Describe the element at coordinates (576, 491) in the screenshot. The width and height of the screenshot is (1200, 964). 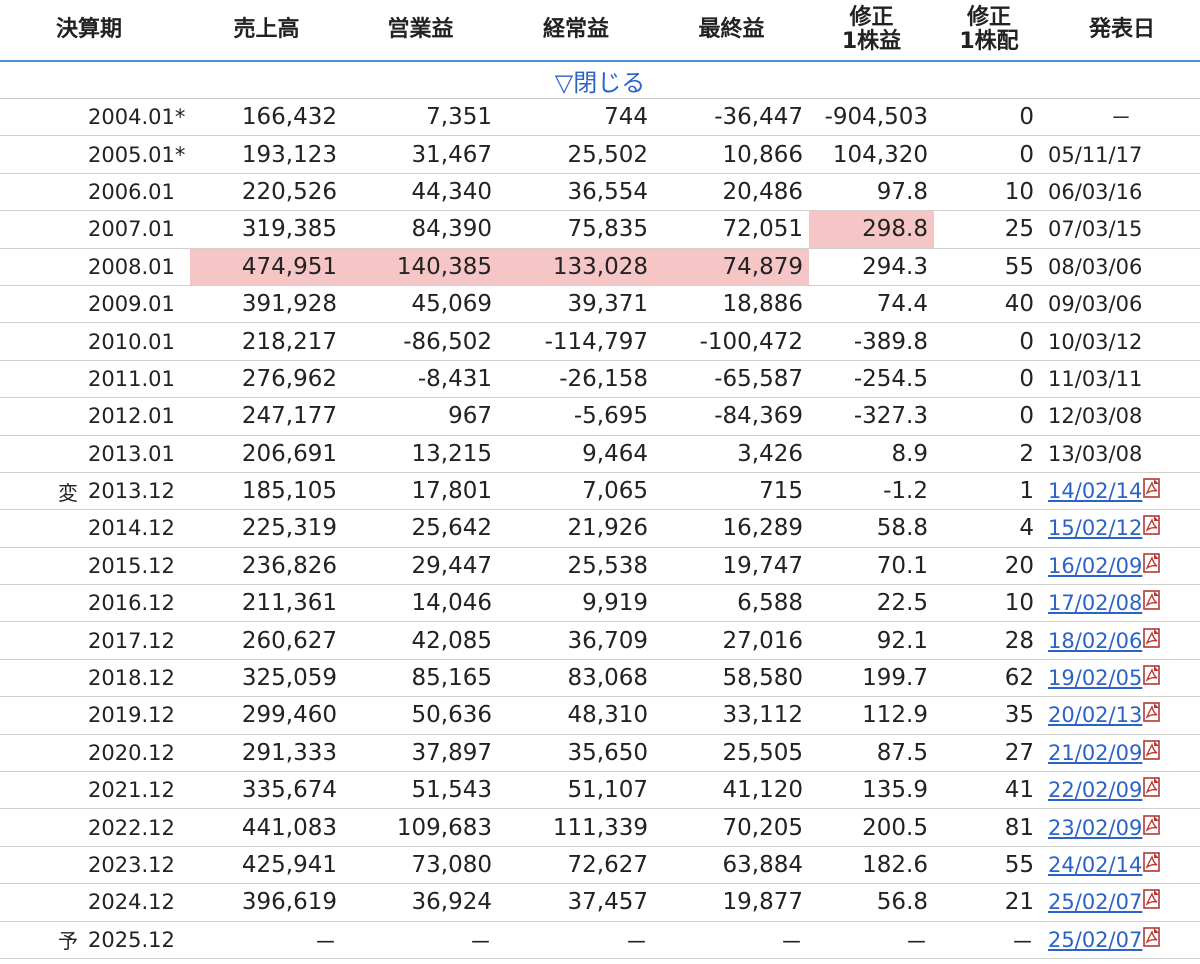
I see `cell-ordinary-profit: 7,065` at that location.